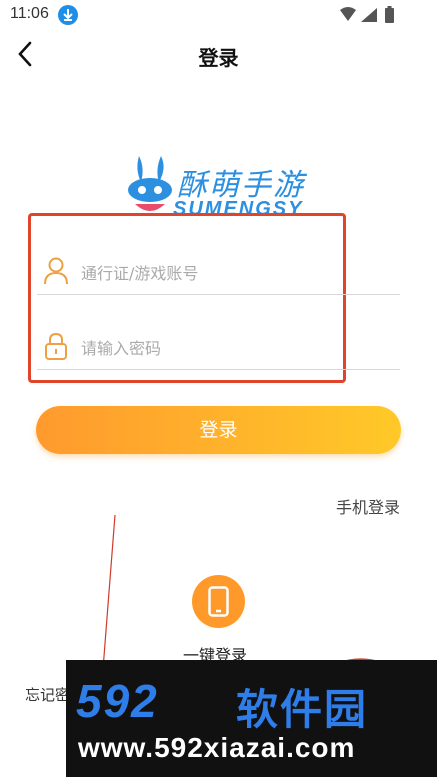 This screenshot has height=777, width=437. What do you see at coordinates (368, 506) in the screenshot?
I see `phone-login-link: 手机登录` at bounding box center [368, 506].